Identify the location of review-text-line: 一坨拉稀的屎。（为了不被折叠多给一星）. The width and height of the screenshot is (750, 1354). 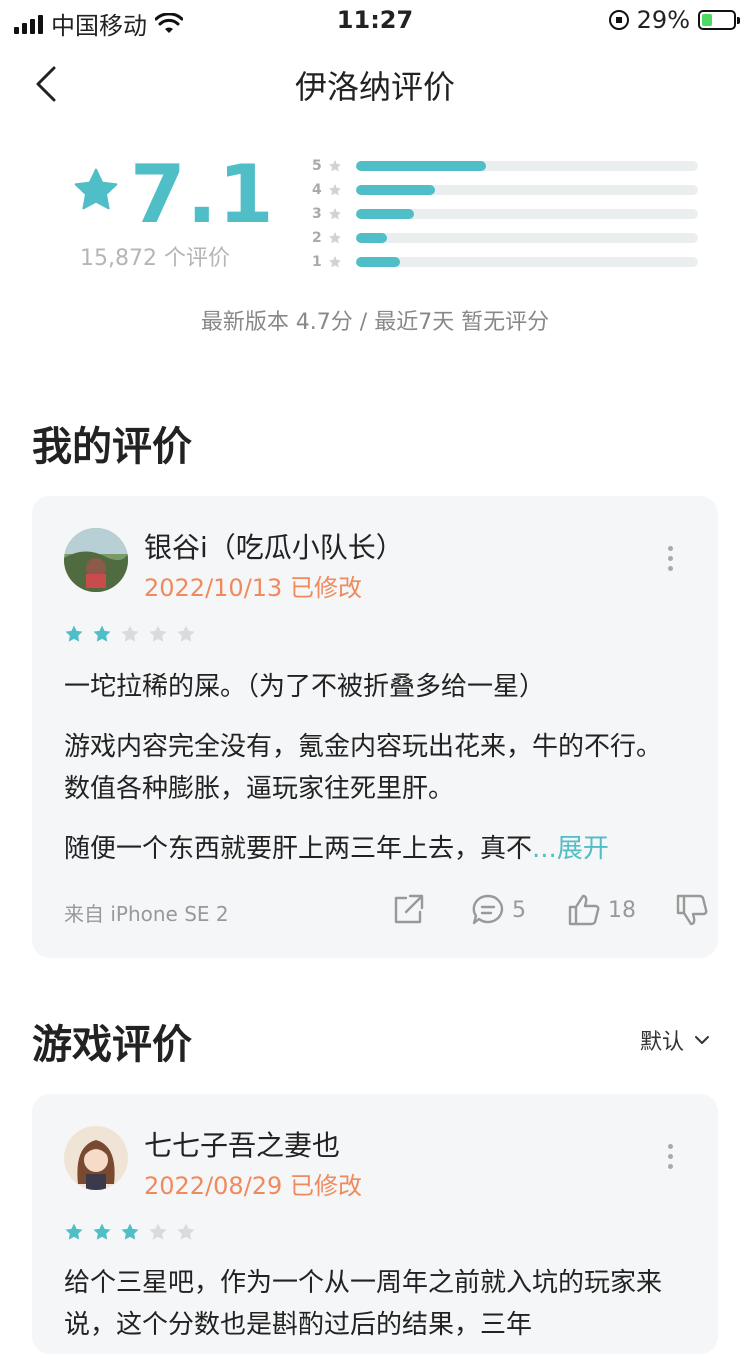
(305, 687).